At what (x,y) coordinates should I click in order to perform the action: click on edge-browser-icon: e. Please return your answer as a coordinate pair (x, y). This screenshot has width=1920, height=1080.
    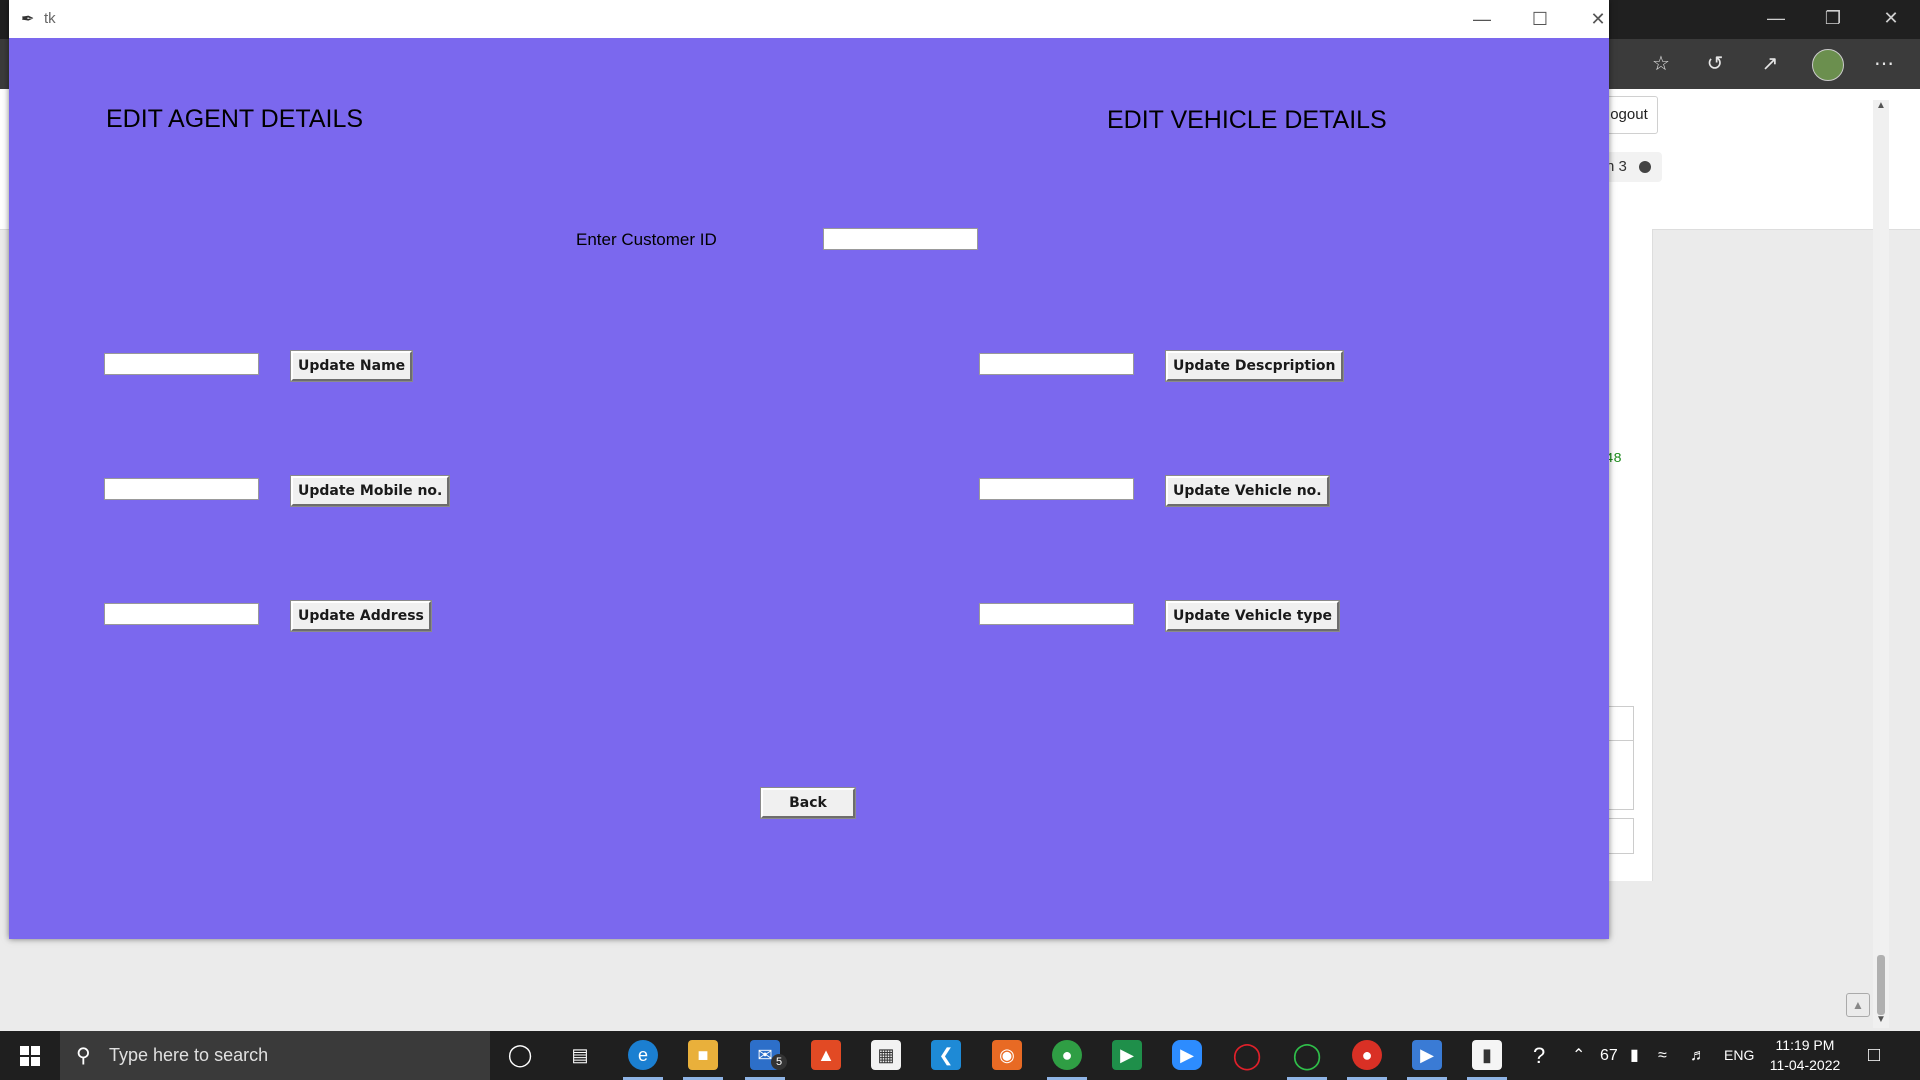
    Looking at the image, I should click on (643, 1055).